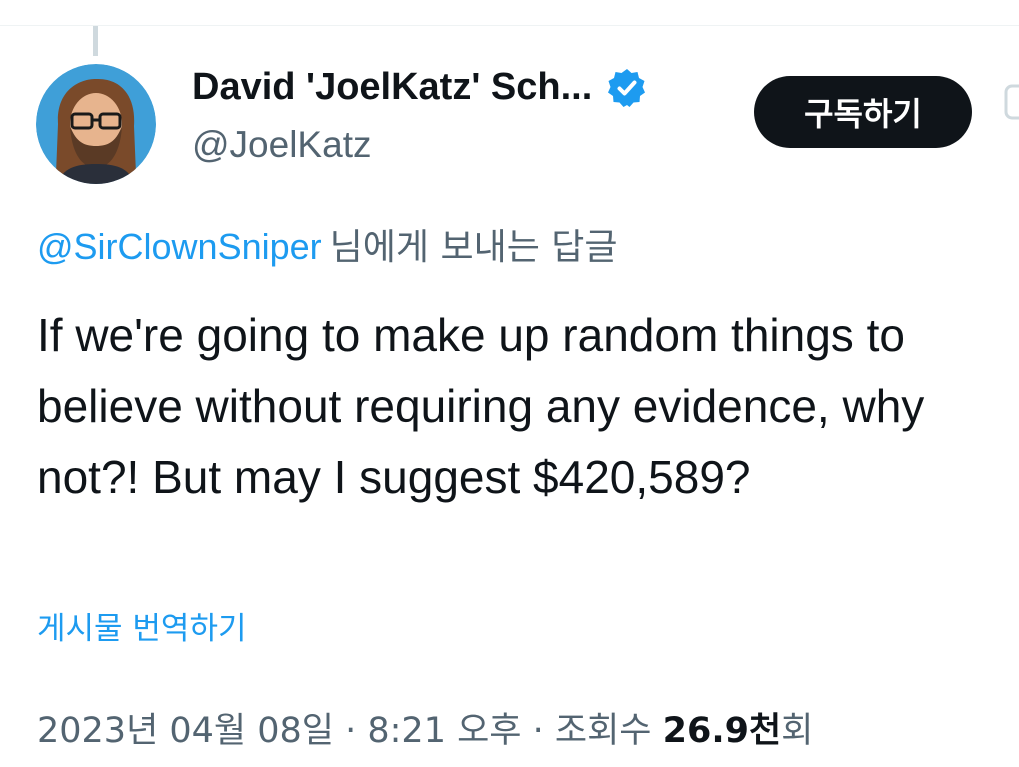 The image size is (1019, 767). What do you see at coordinates (1011, 102) in the screenshot?
I see `more-options-icon` at bounding box center [1011, 102].